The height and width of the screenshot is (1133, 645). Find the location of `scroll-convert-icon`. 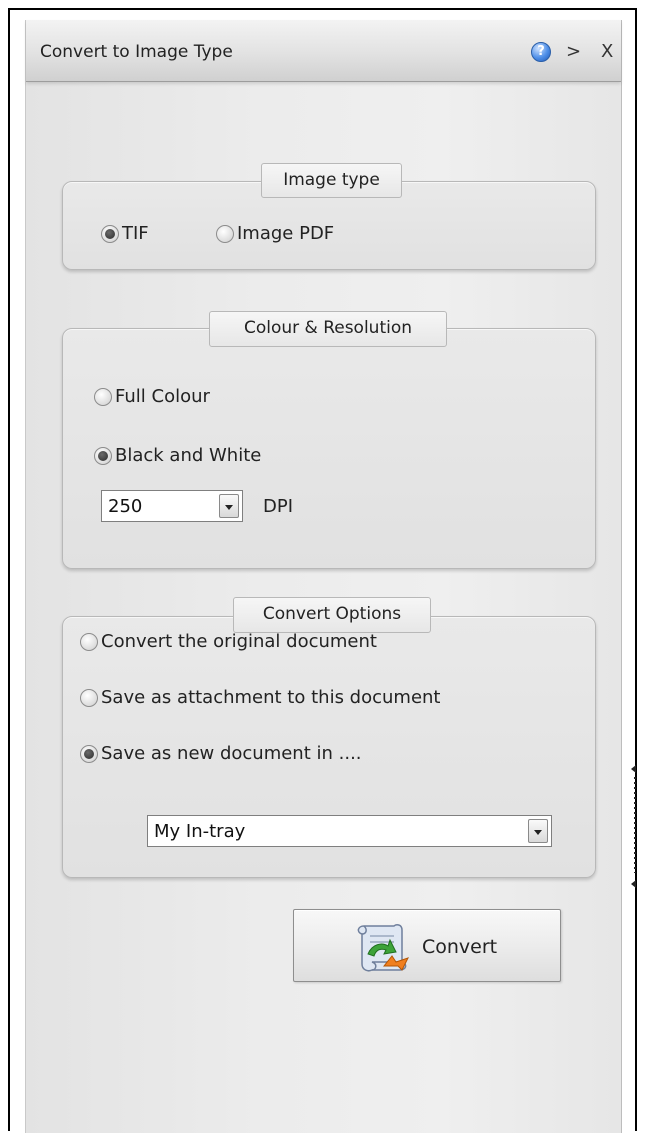

scroll-convert-icon is located at coordinates (383, 948).